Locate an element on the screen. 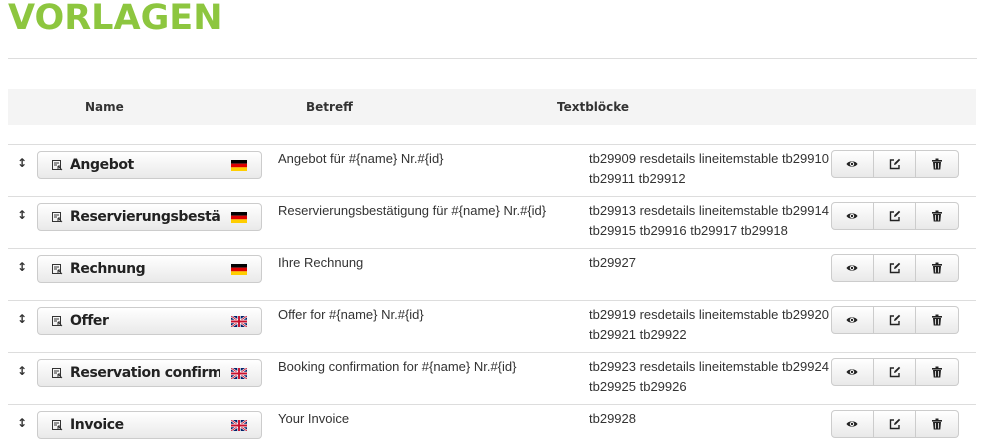 This screenshot has width=985, height=445. template-open-button: Reservierungsbestätig is located at coordinates (149, 217).